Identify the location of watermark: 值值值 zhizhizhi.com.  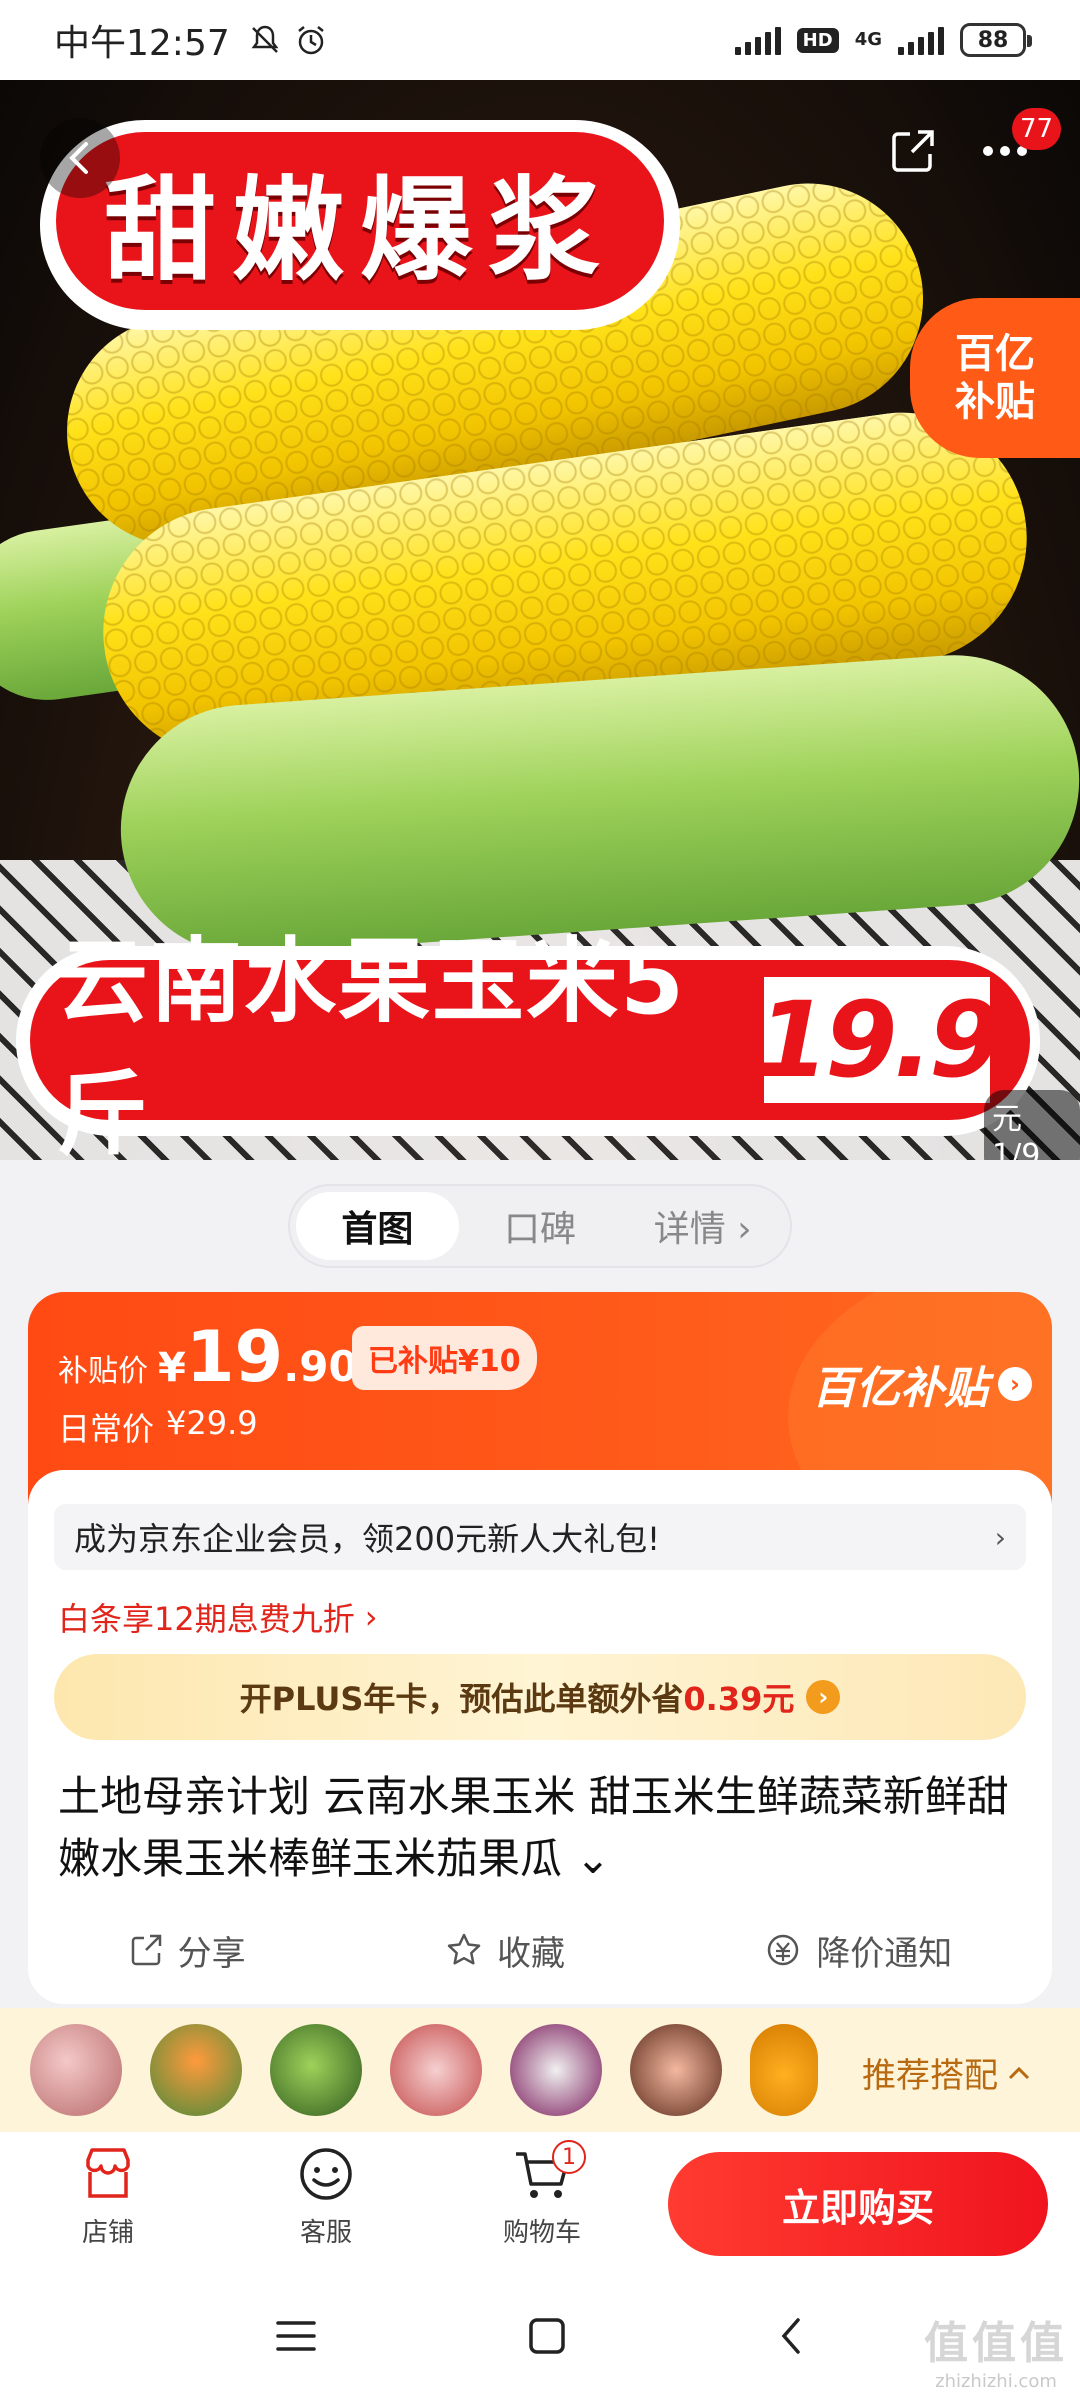
(996, 2355).